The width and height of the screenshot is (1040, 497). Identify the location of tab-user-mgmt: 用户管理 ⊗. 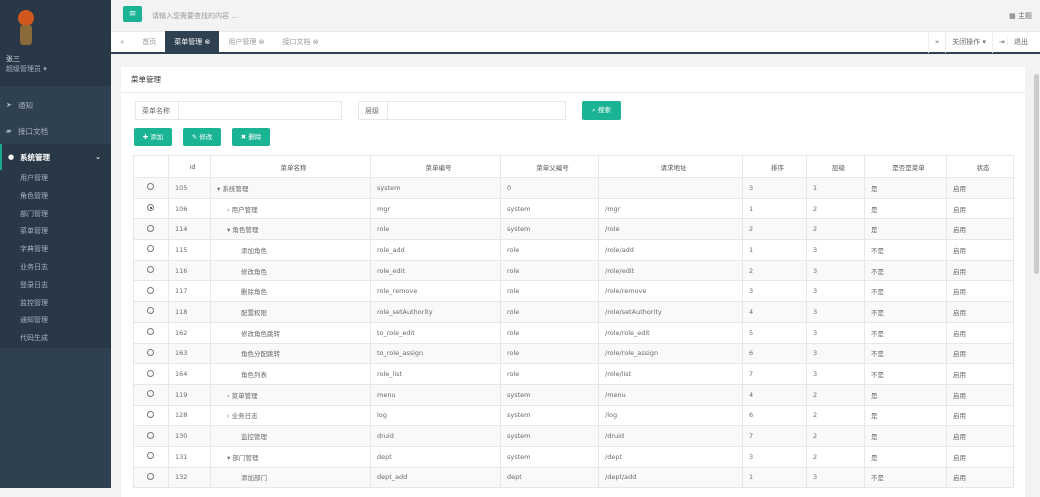
(246, 42).